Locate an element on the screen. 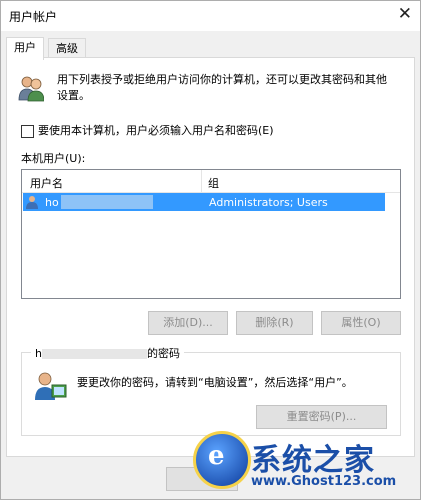 Image resolution: width=421 pixels, height=500 pixels. password-instructions: 要更改你的密码，请转到“电脑设置”，然后选择“用户”。 is located at coordinates (215, 382).